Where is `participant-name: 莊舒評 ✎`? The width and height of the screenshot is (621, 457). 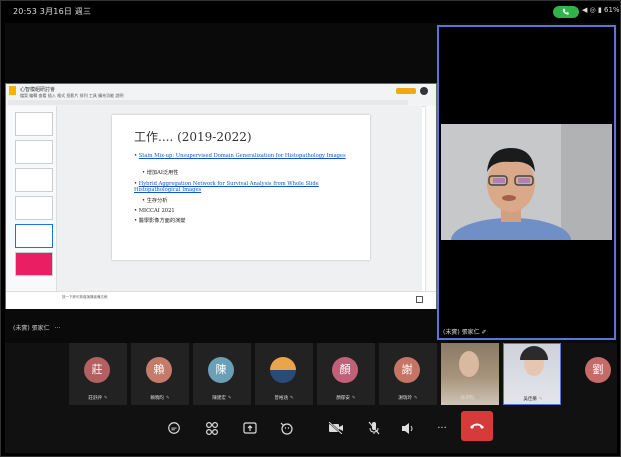
participant-name: 莊舒評 ✎ is located at coordinates (98, 398).